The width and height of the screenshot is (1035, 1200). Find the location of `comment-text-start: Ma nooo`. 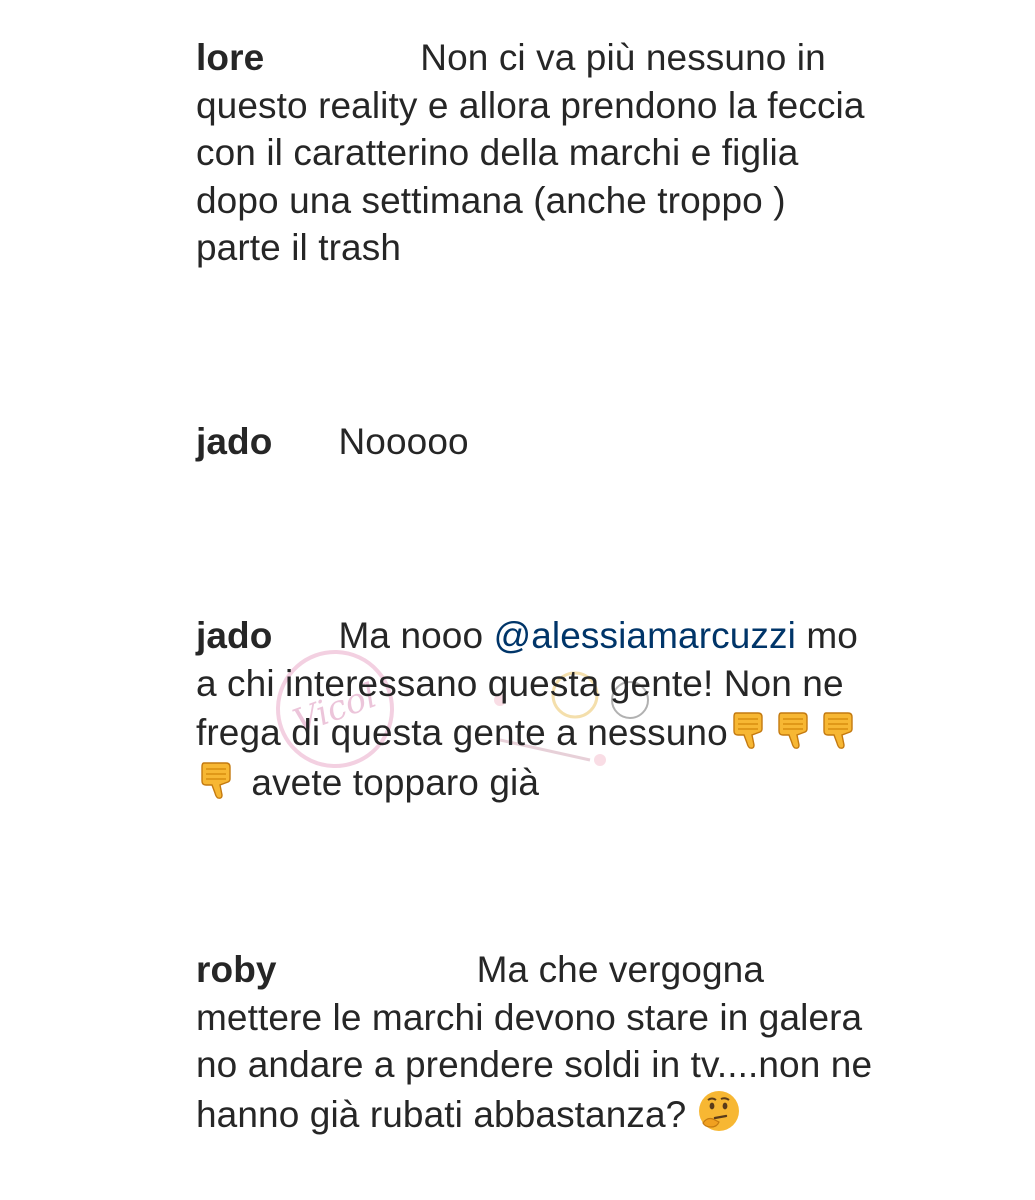

comment-text-start: Ma nooo is located at coordinates (411, 635).